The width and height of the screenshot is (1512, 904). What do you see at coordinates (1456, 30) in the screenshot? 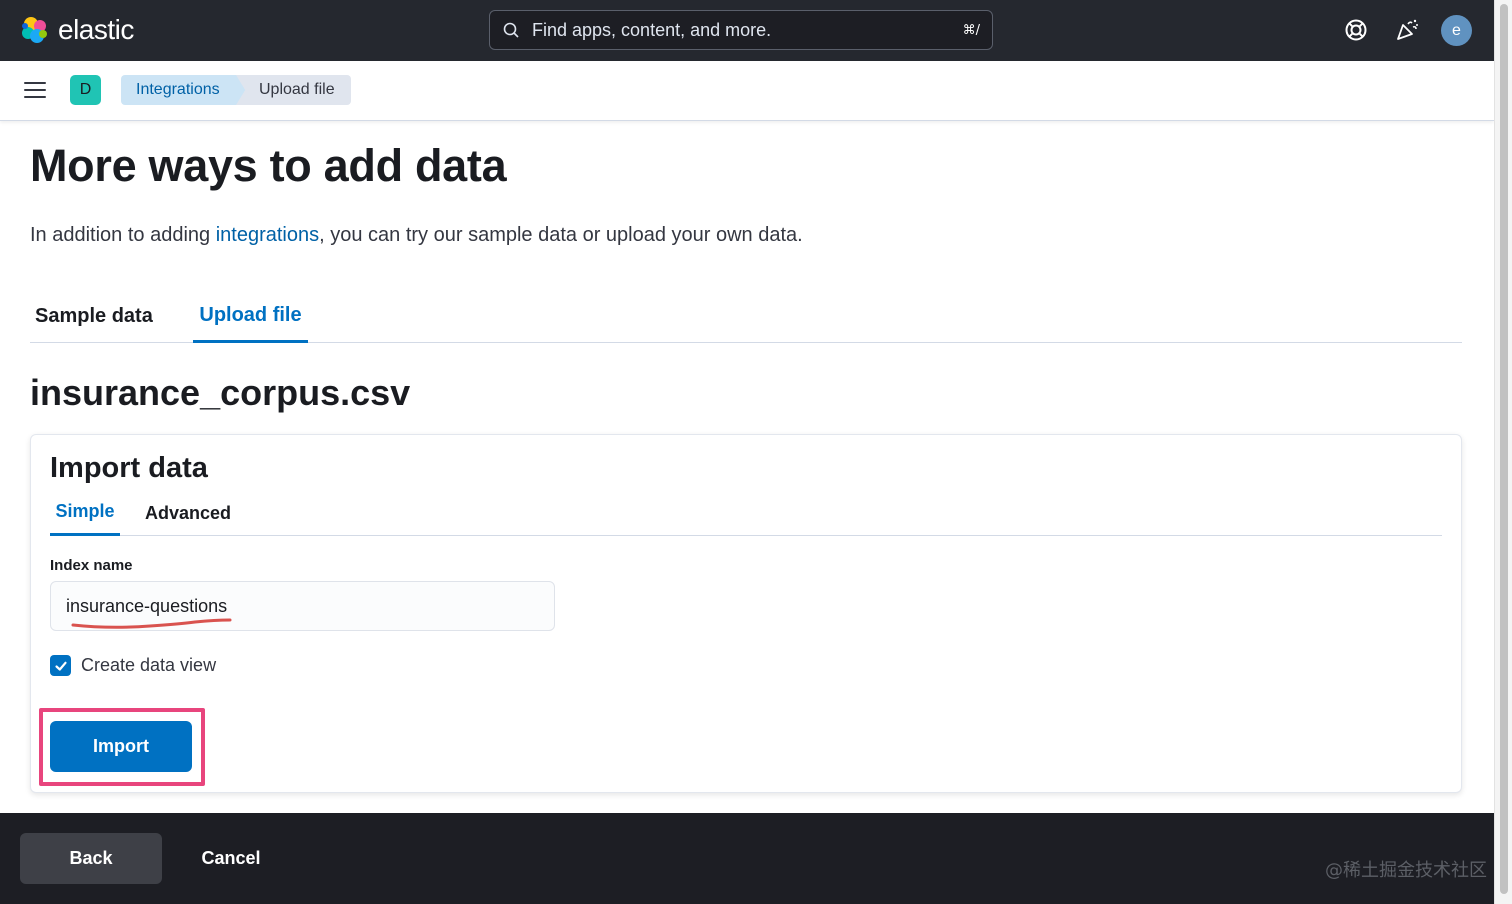
I see `user-avatar: e` at bounding box center [1456, 30].